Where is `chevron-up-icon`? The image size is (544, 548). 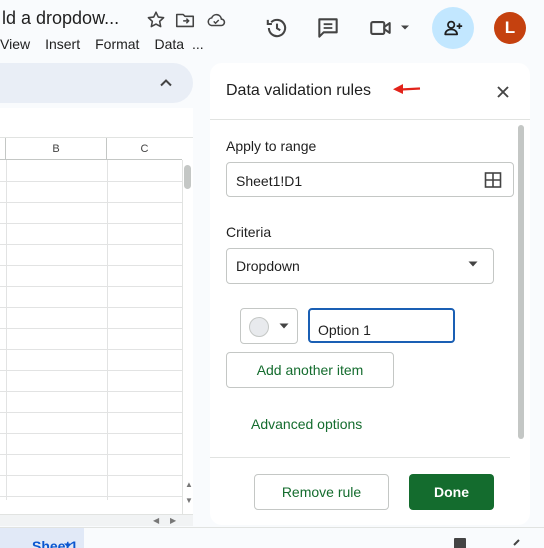
chevron-up-icon is located at coordinates (166, 83).